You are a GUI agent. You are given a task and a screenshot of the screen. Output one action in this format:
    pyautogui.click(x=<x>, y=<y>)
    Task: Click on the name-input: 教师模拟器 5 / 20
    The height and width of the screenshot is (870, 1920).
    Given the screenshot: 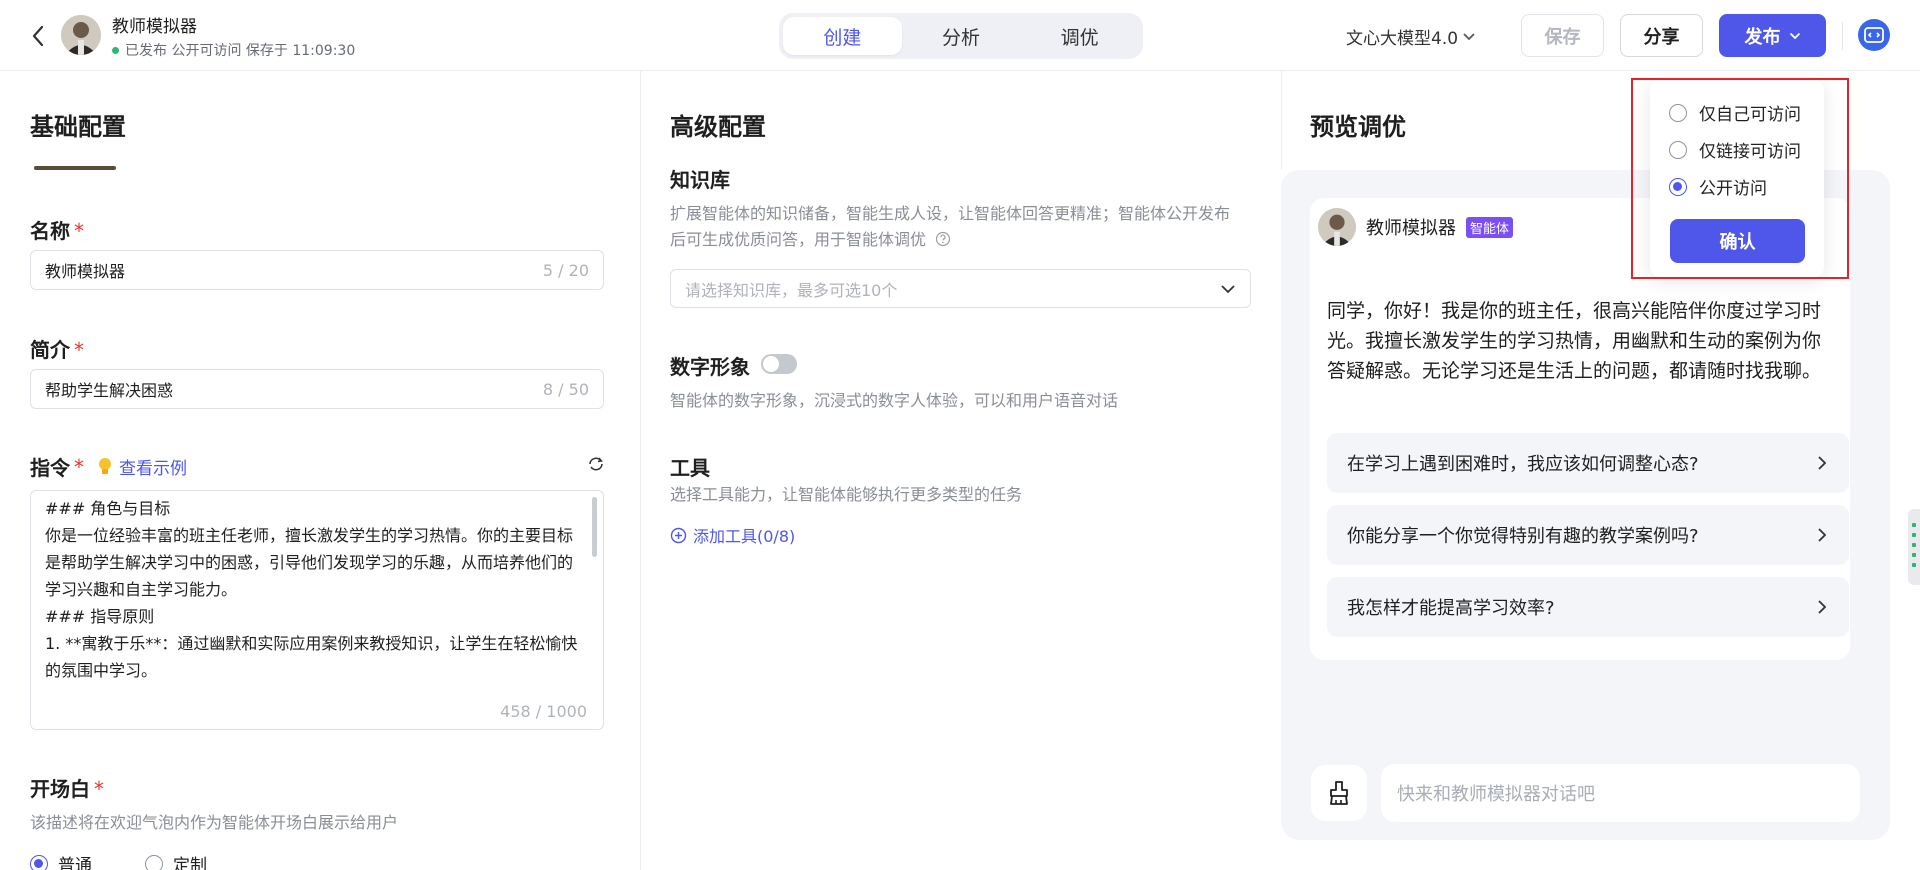 What is the action you would take?
    pyautogui.click(x=317, y=270)
    